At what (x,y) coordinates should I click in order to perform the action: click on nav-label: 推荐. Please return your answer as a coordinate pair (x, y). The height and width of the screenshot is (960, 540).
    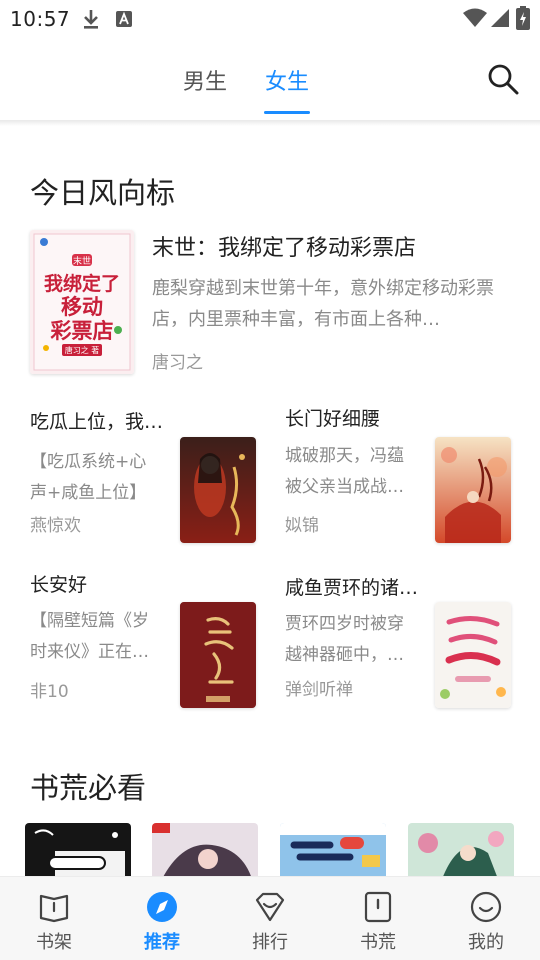
    Looking at the image, I should click on (162, 942).